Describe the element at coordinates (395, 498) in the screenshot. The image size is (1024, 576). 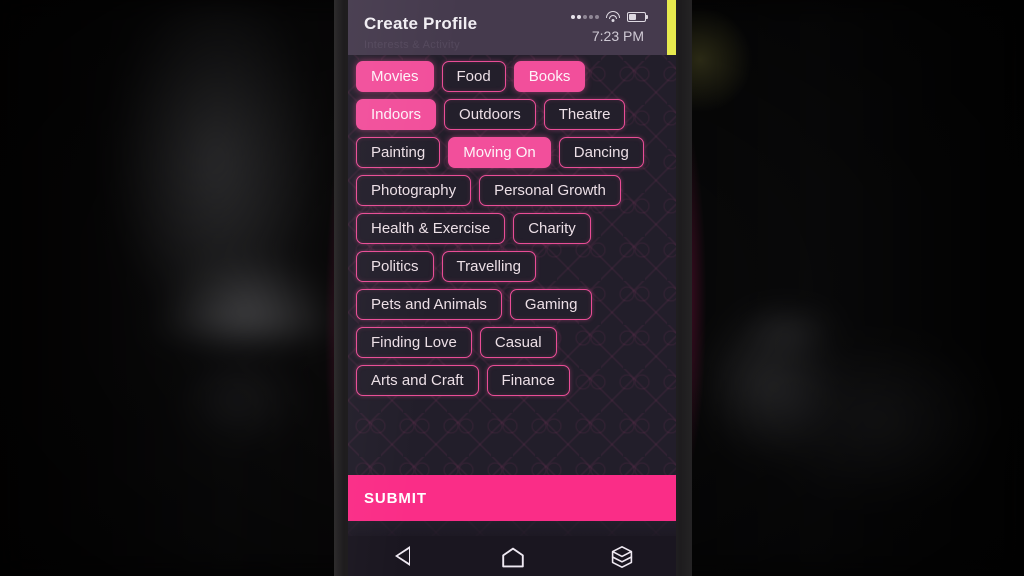
I see `submit-button-label: SUBMIT` at that location.